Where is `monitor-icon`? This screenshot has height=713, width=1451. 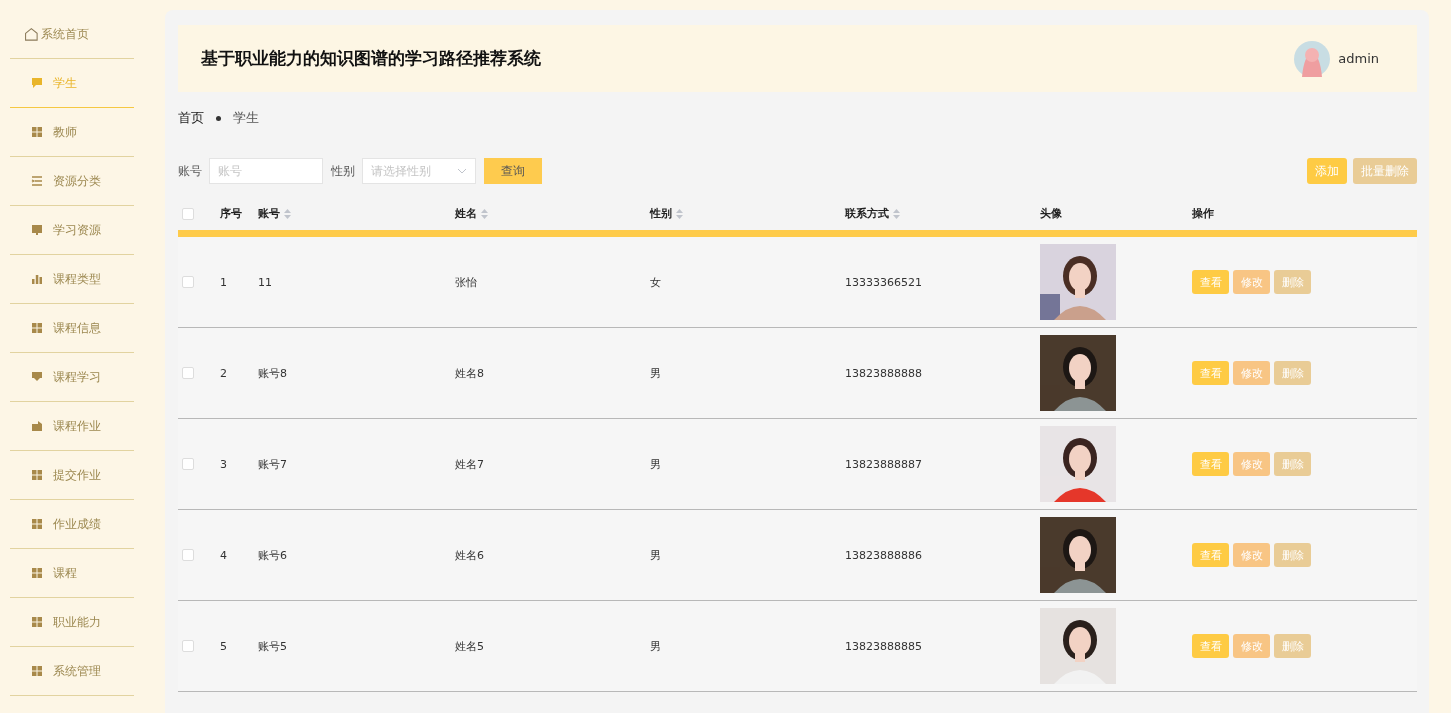 monitor-icon is located at coordinates (37, 230).